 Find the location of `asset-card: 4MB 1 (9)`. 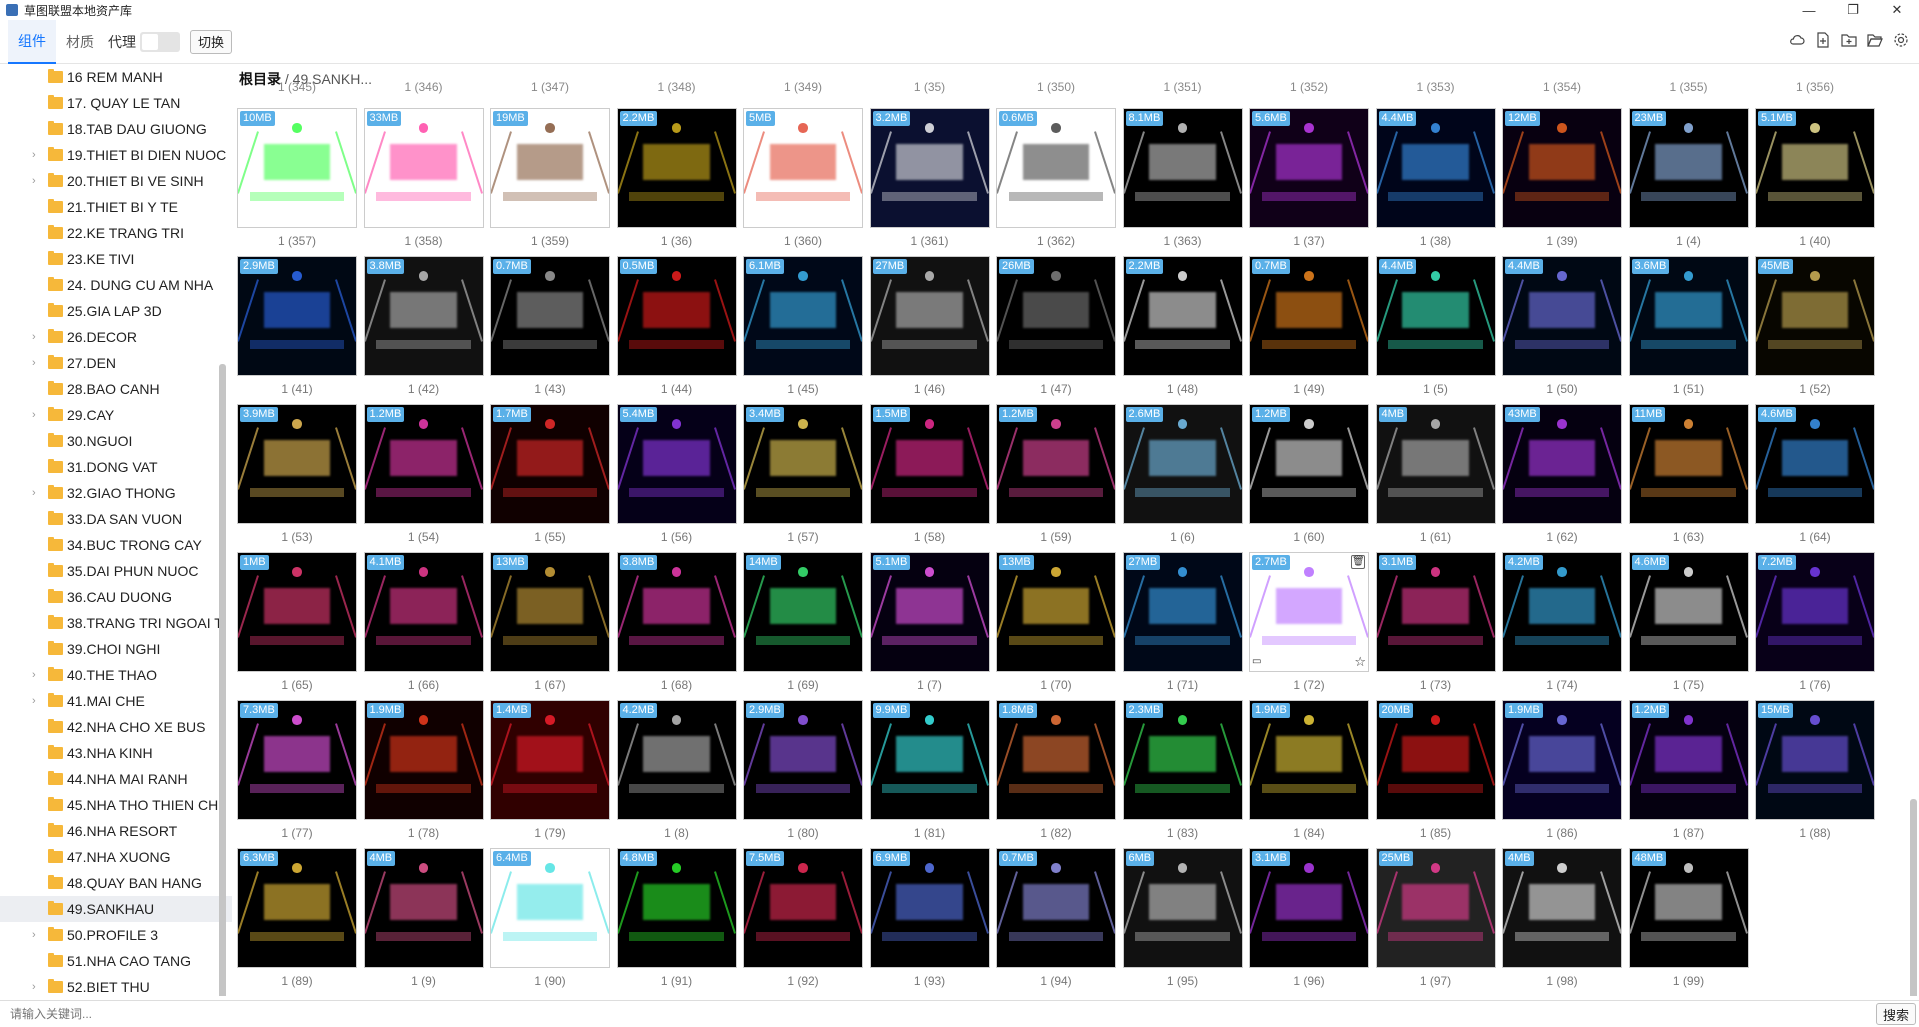

asset-card: 4MB 1 (9) is located at coordinates (423, 921).